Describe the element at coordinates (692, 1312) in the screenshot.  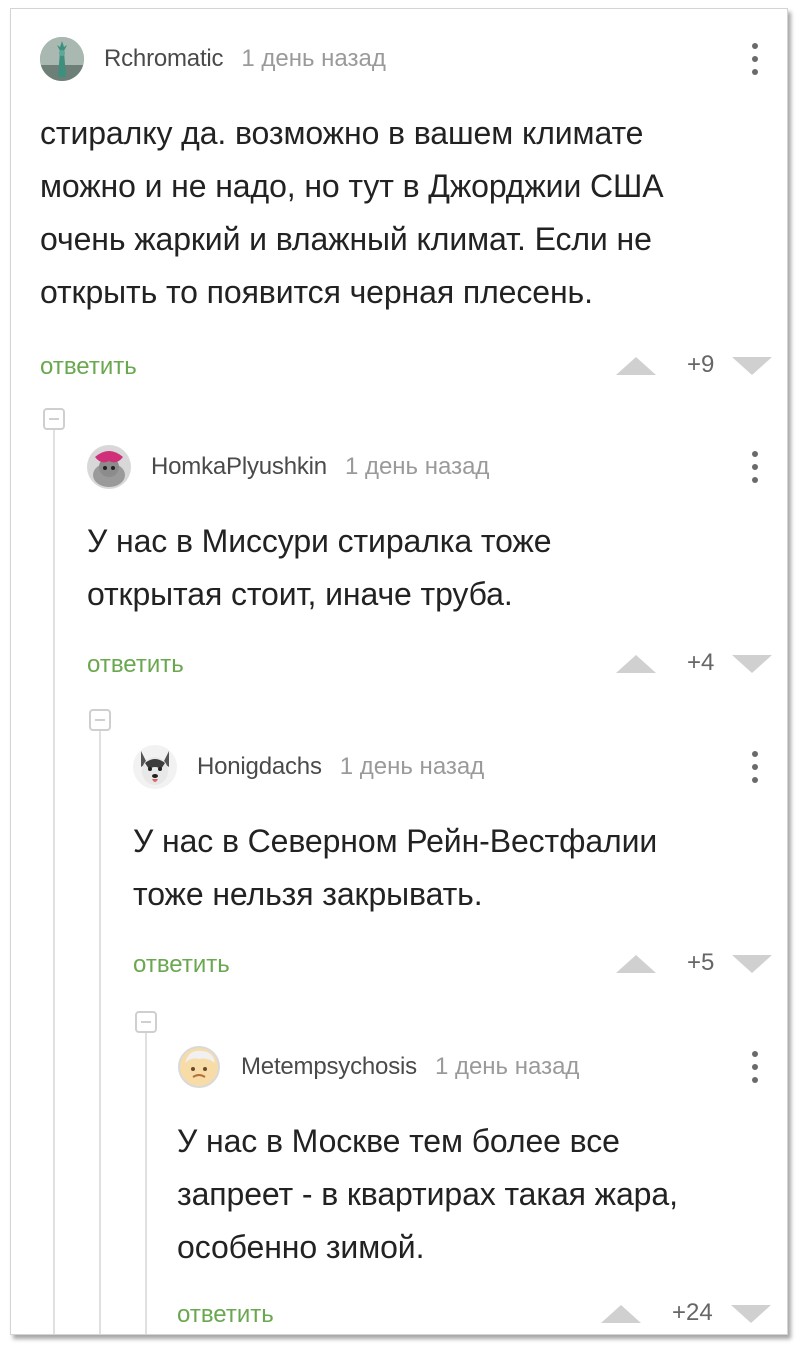
I see `comment-score: +24` at that location.